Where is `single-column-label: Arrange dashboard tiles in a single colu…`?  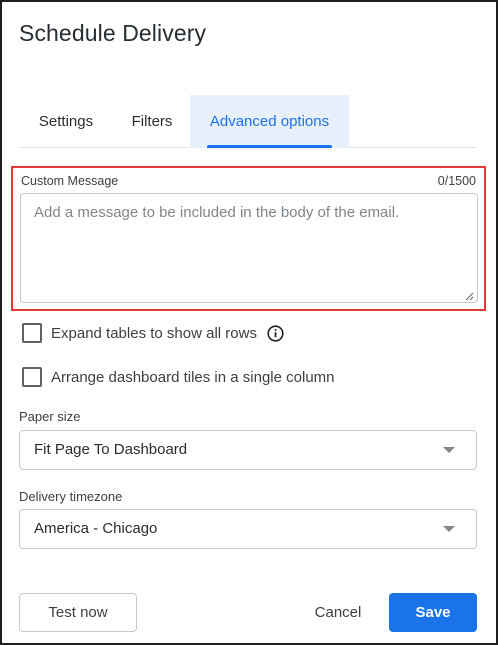
single-column-label: Arrange dashboard tiles in a single colu… is located at coordinates (193, 377).